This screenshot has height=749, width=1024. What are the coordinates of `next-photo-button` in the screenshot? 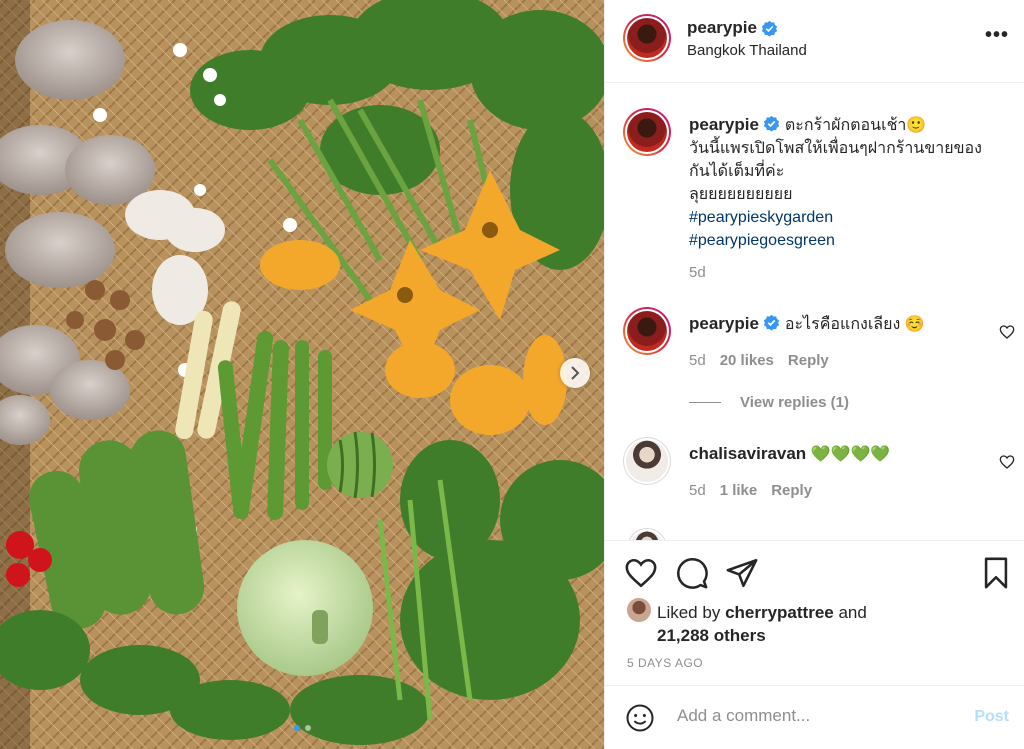 It's located at (575, 373).